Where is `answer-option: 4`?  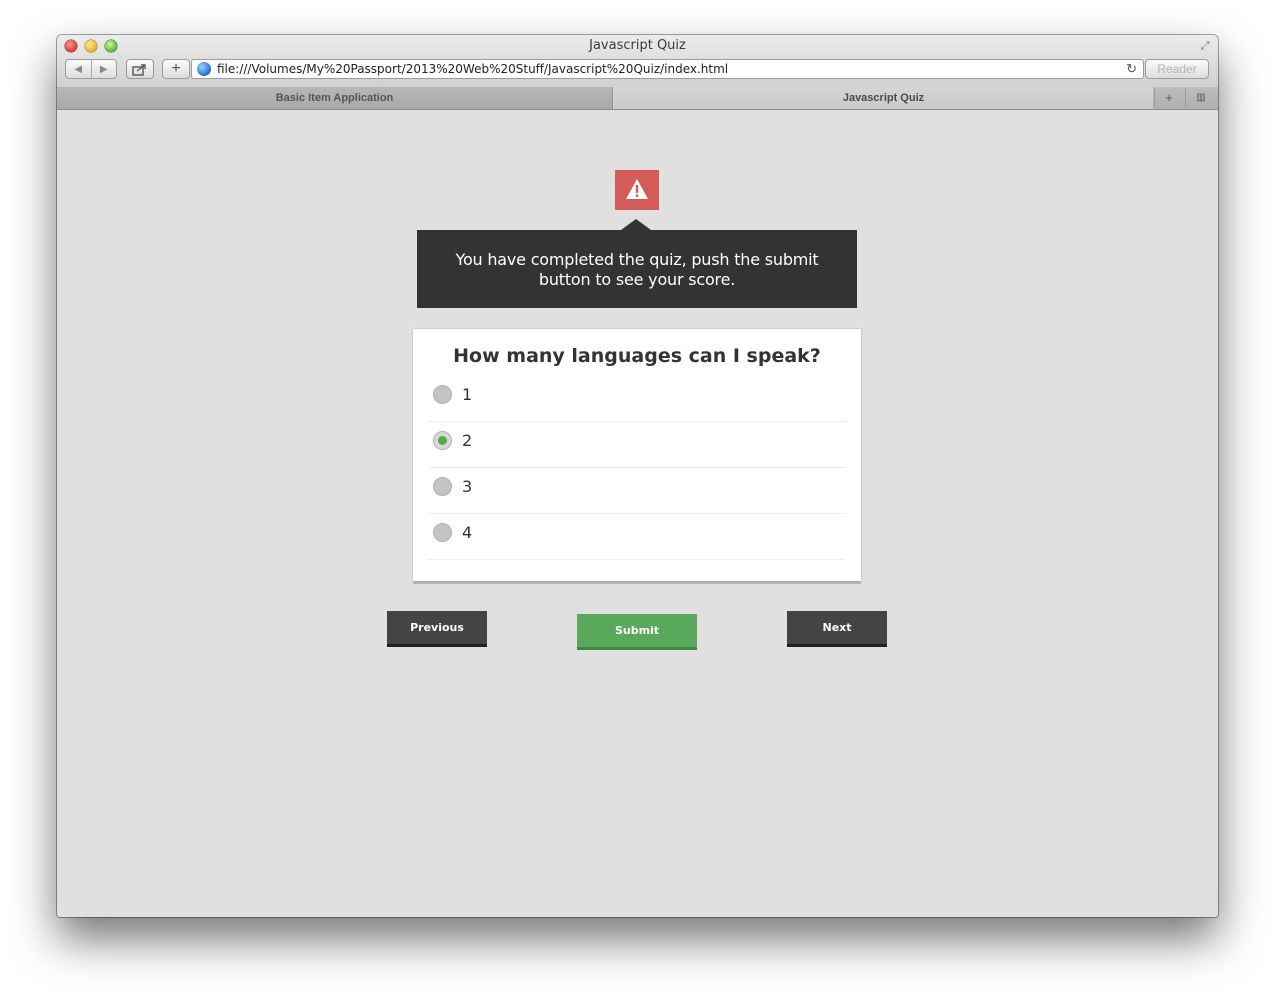 answer-option: 4 is located at coordinates (637, 537).